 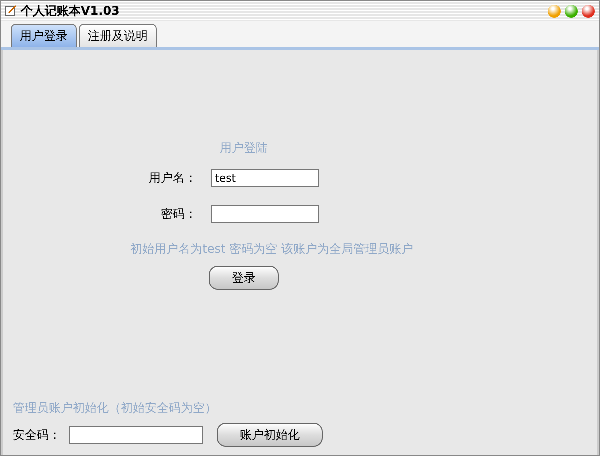 I want to click on field-label: 用户名：, so click(x=173, y=178).